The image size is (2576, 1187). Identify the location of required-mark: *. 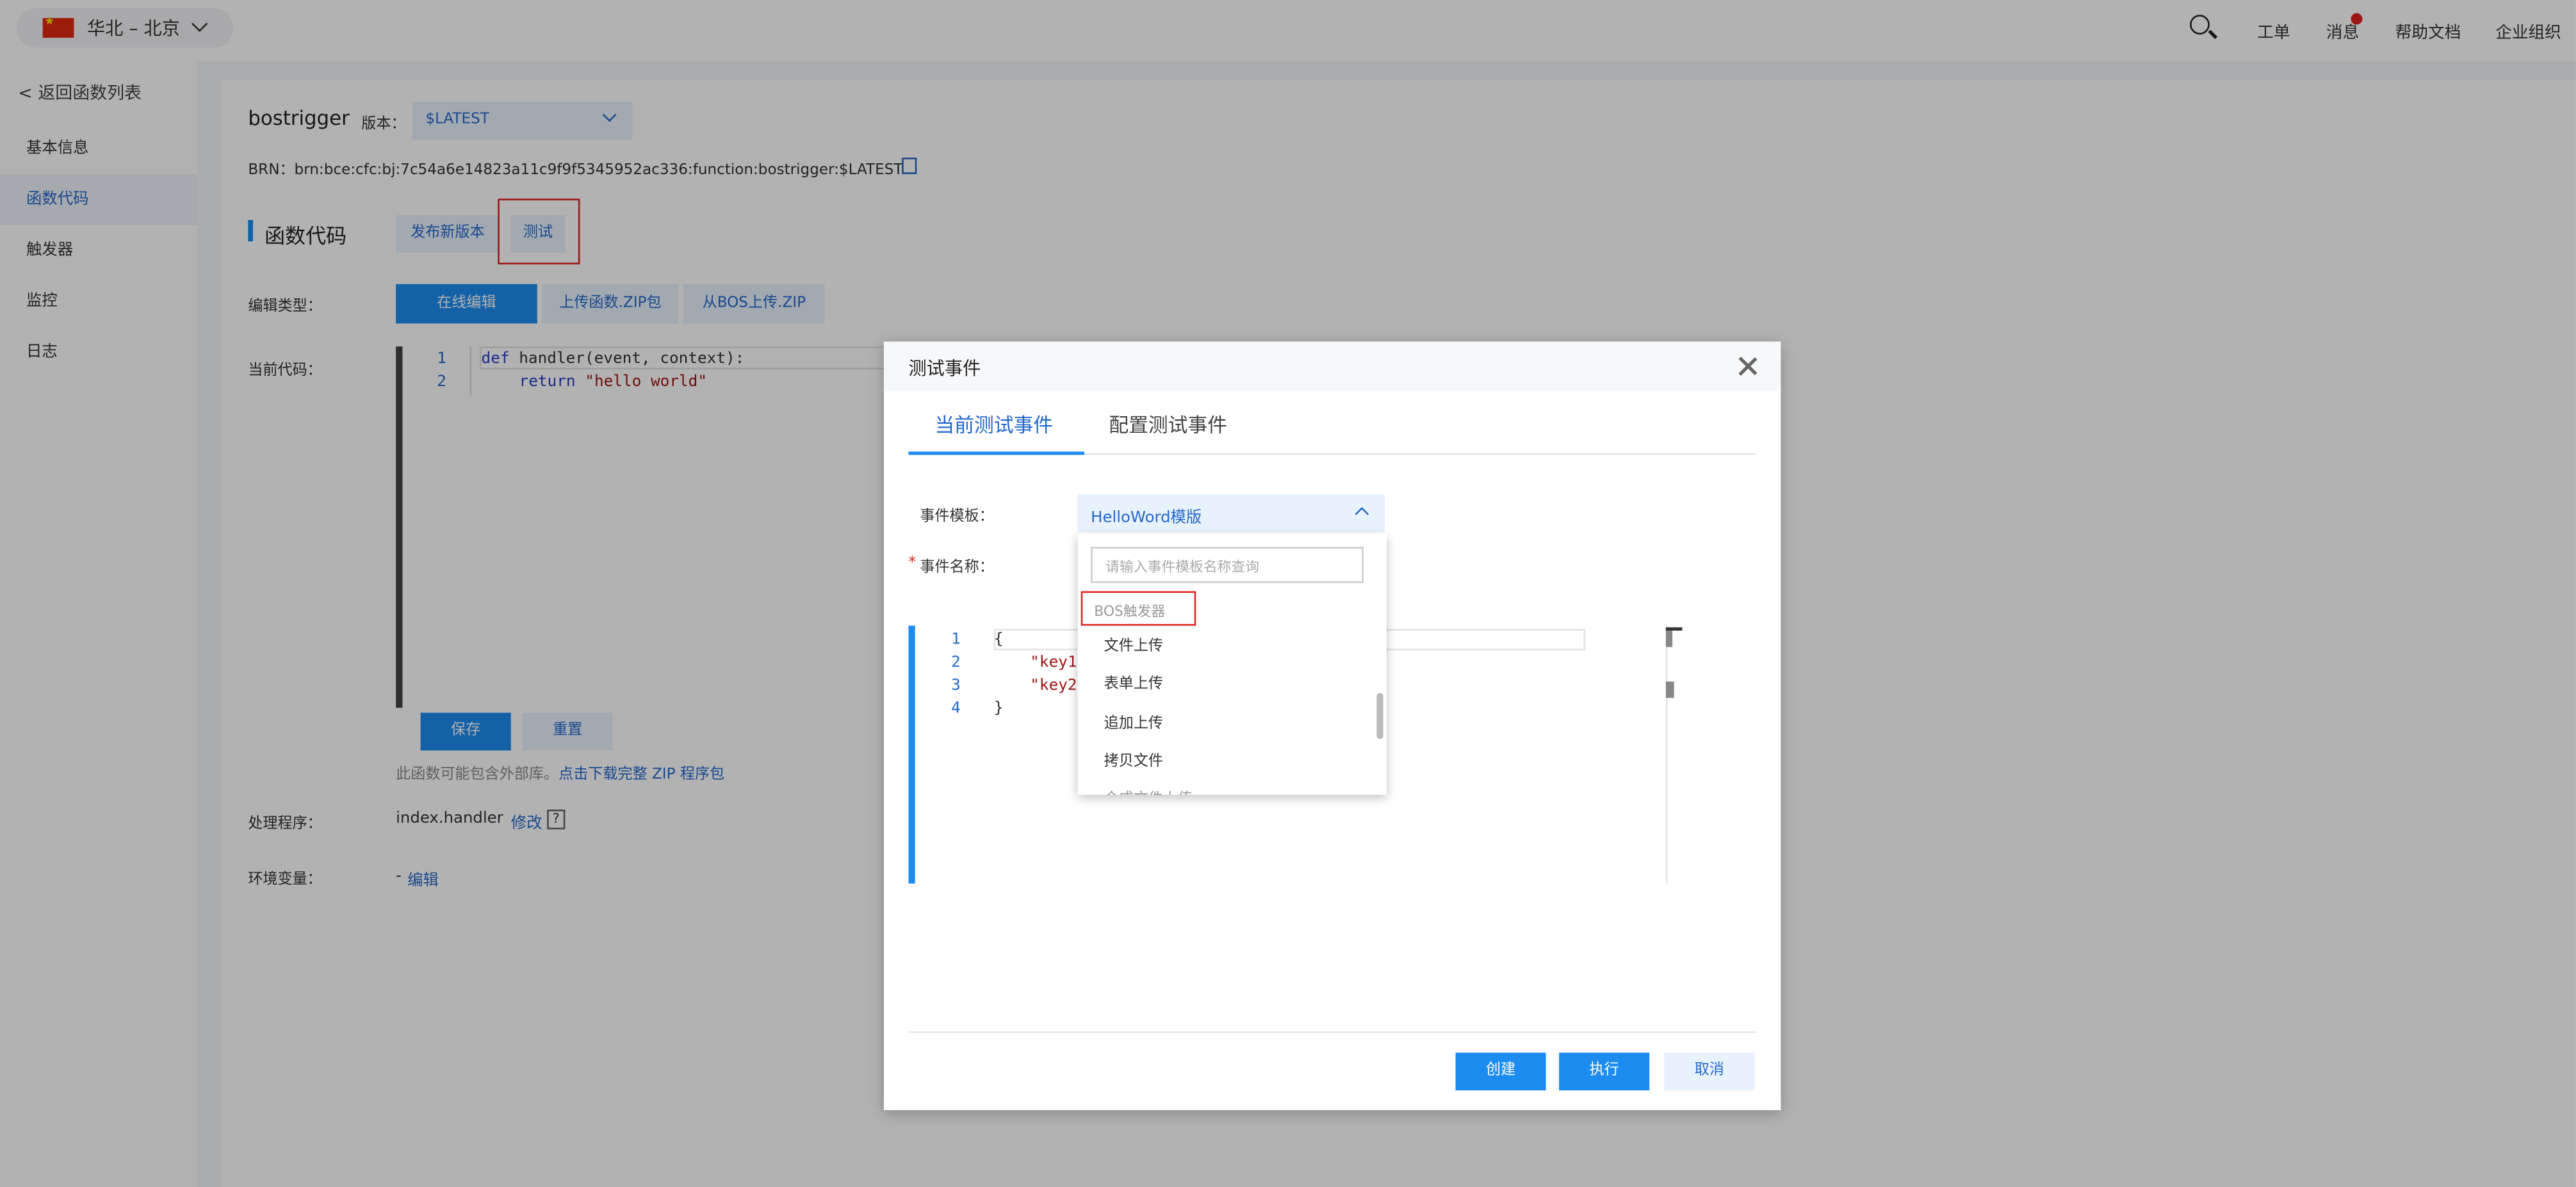
(912, 563).